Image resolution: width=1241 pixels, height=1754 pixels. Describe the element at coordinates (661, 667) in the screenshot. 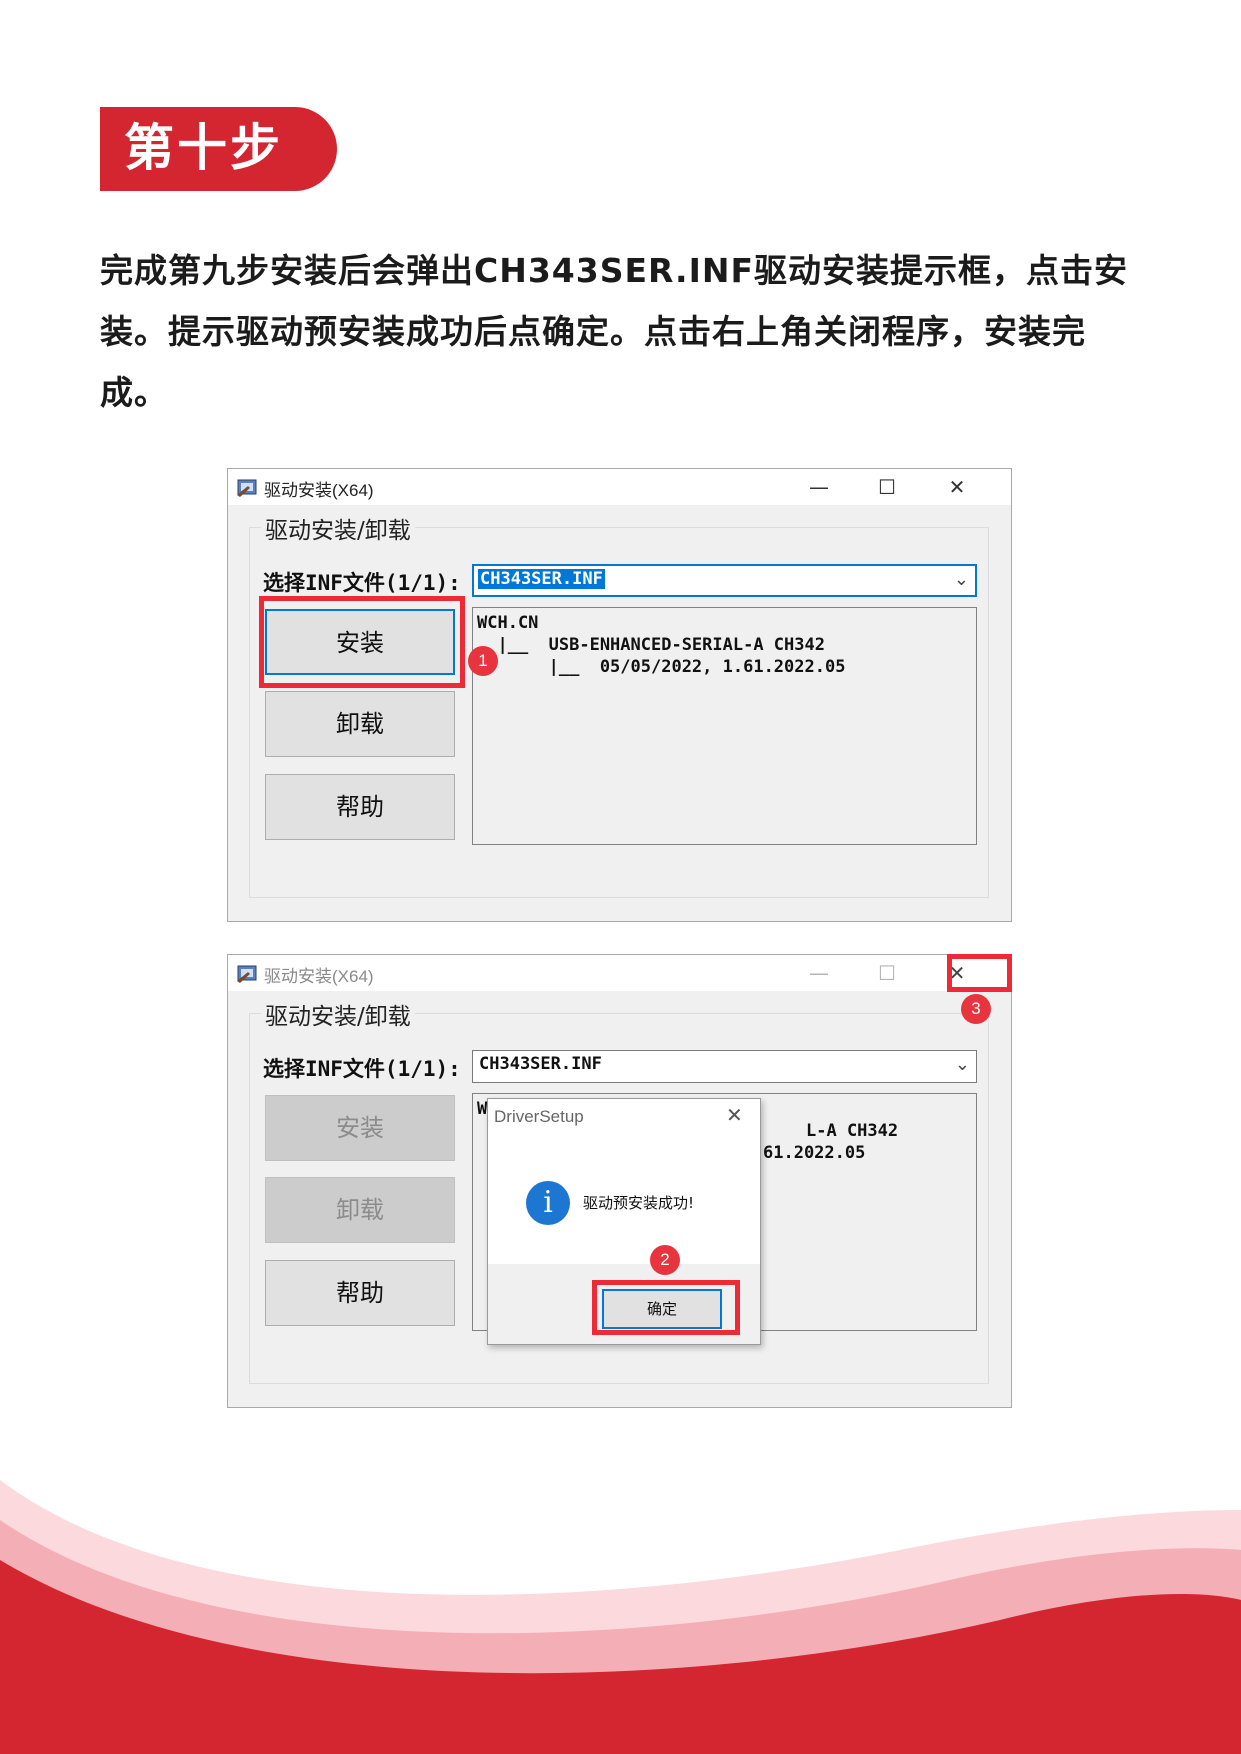

I see `tree-line: |__ 05/05/2022, 1.61.2022.05` at that location.